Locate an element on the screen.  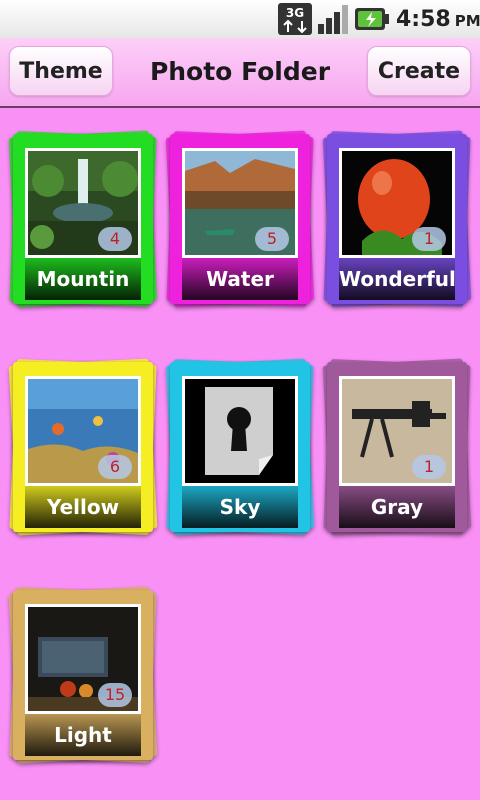
folder-card: 5 Water is located at coordinates (240, 219).